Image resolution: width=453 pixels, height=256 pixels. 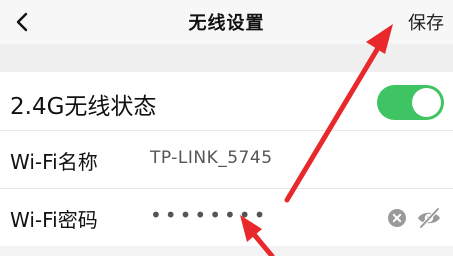 What do you see at coordinates (410, 102) in the screenshot?
I see `wireless-status-toggle` at bounding box center [410, 102].